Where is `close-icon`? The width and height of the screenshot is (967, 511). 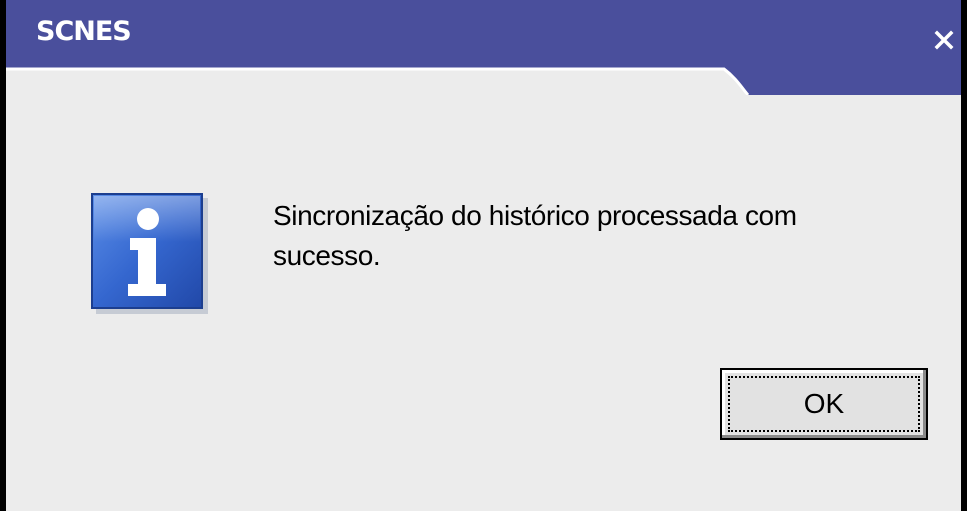
close-icon is located at coordinates (944, 40).